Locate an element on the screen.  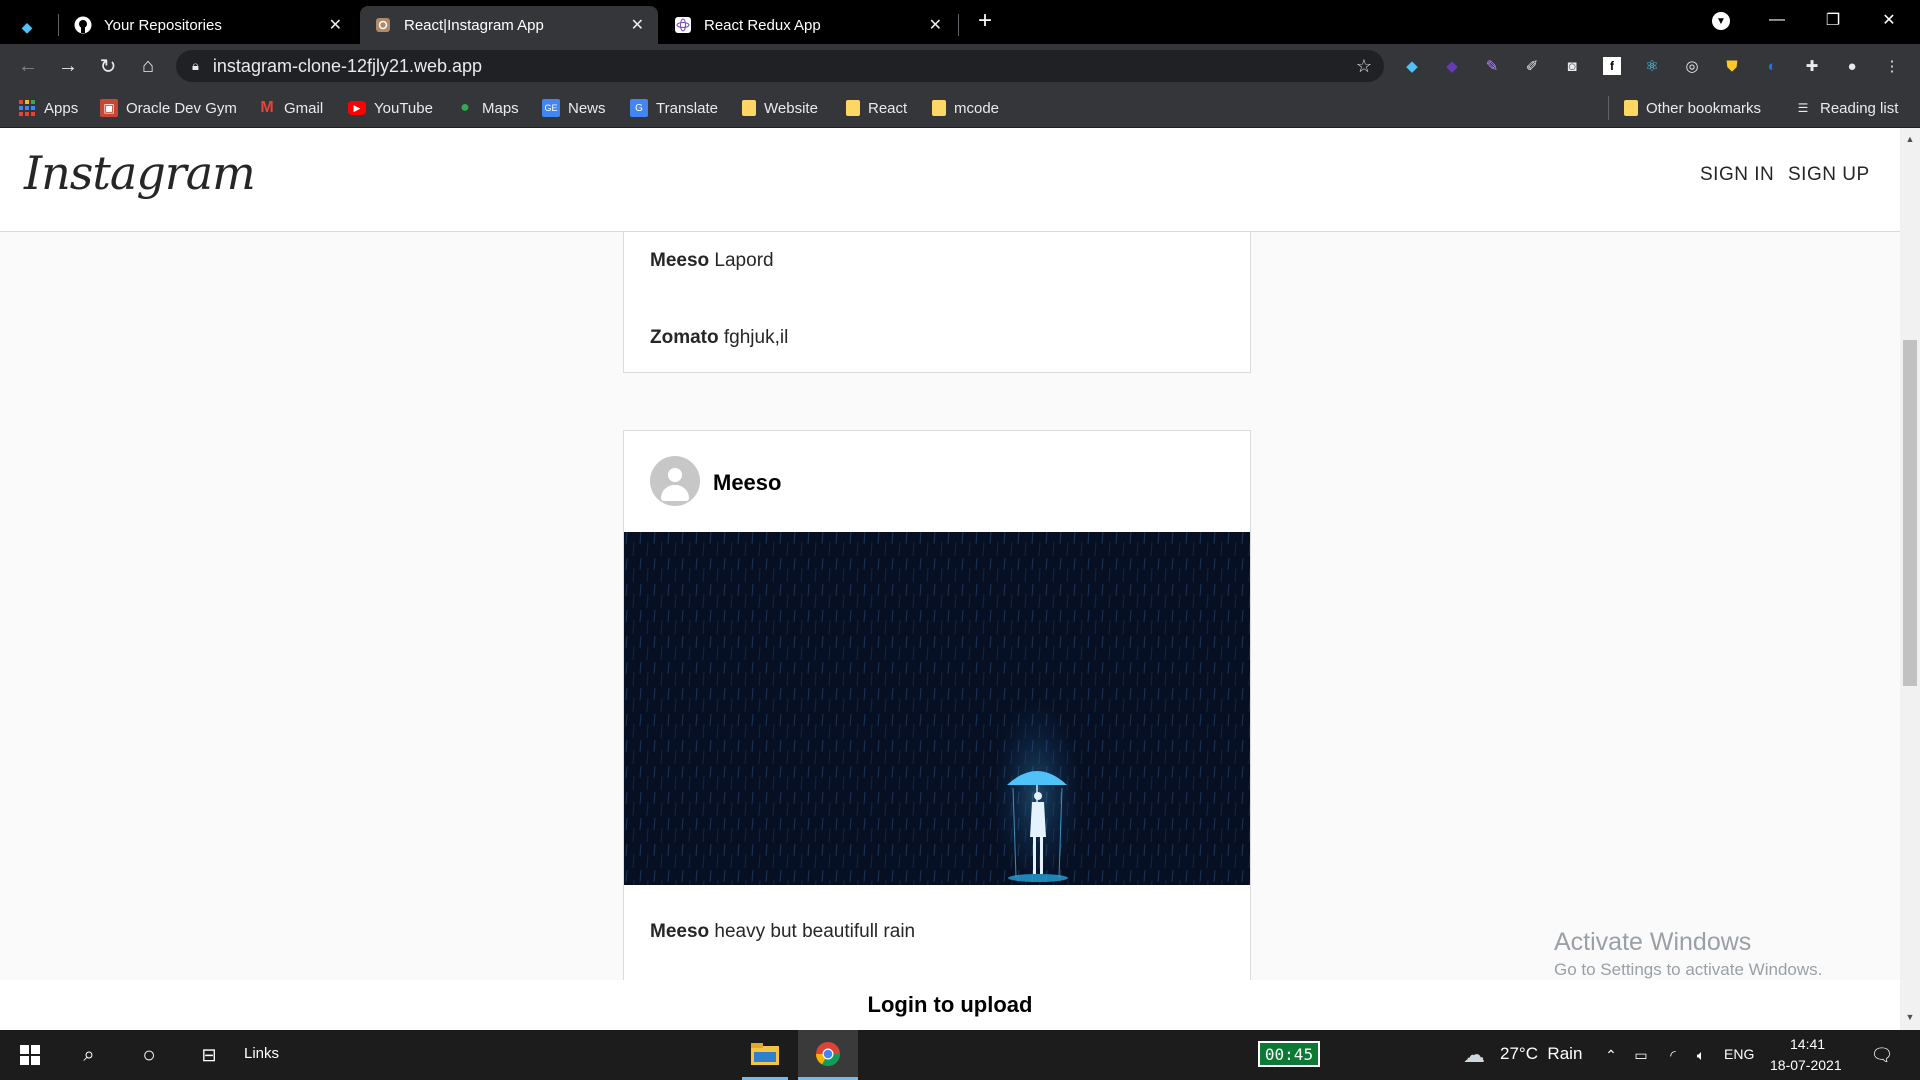
volume-icon: 🔈︎ is located at coordinates (1701, 1055).